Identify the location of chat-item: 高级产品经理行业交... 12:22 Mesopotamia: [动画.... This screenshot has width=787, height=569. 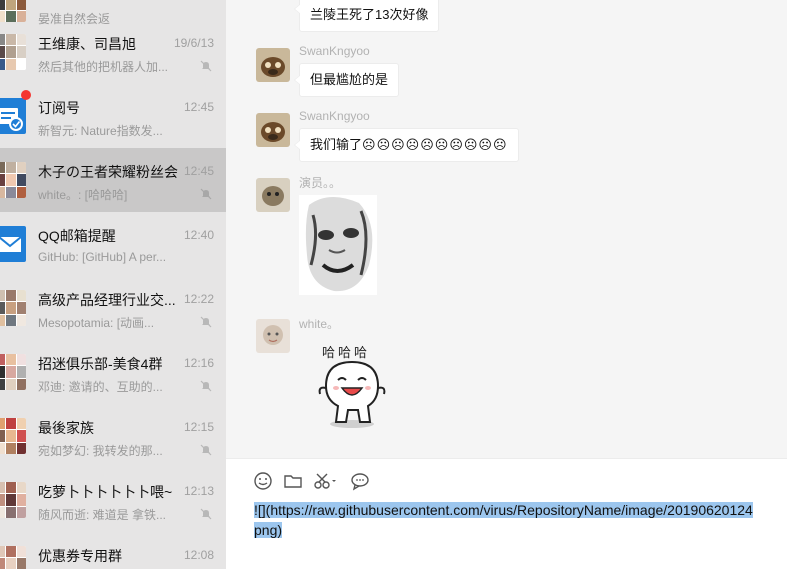
(113, 308).